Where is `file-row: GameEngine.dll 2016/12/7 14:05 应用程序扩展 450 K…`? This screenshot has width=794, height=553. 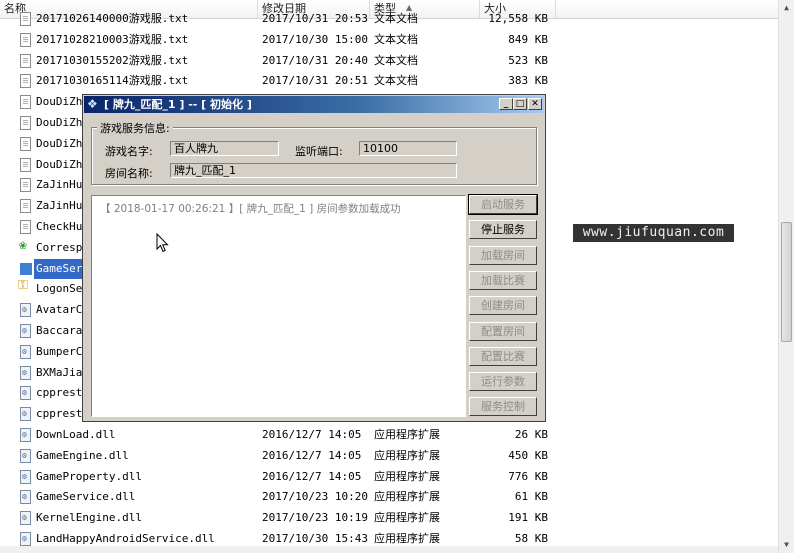 file-row: GameEngine.dll 2016/12/7 14:05 应用程序扩展 450 K… is located at coordinates (280, 456).